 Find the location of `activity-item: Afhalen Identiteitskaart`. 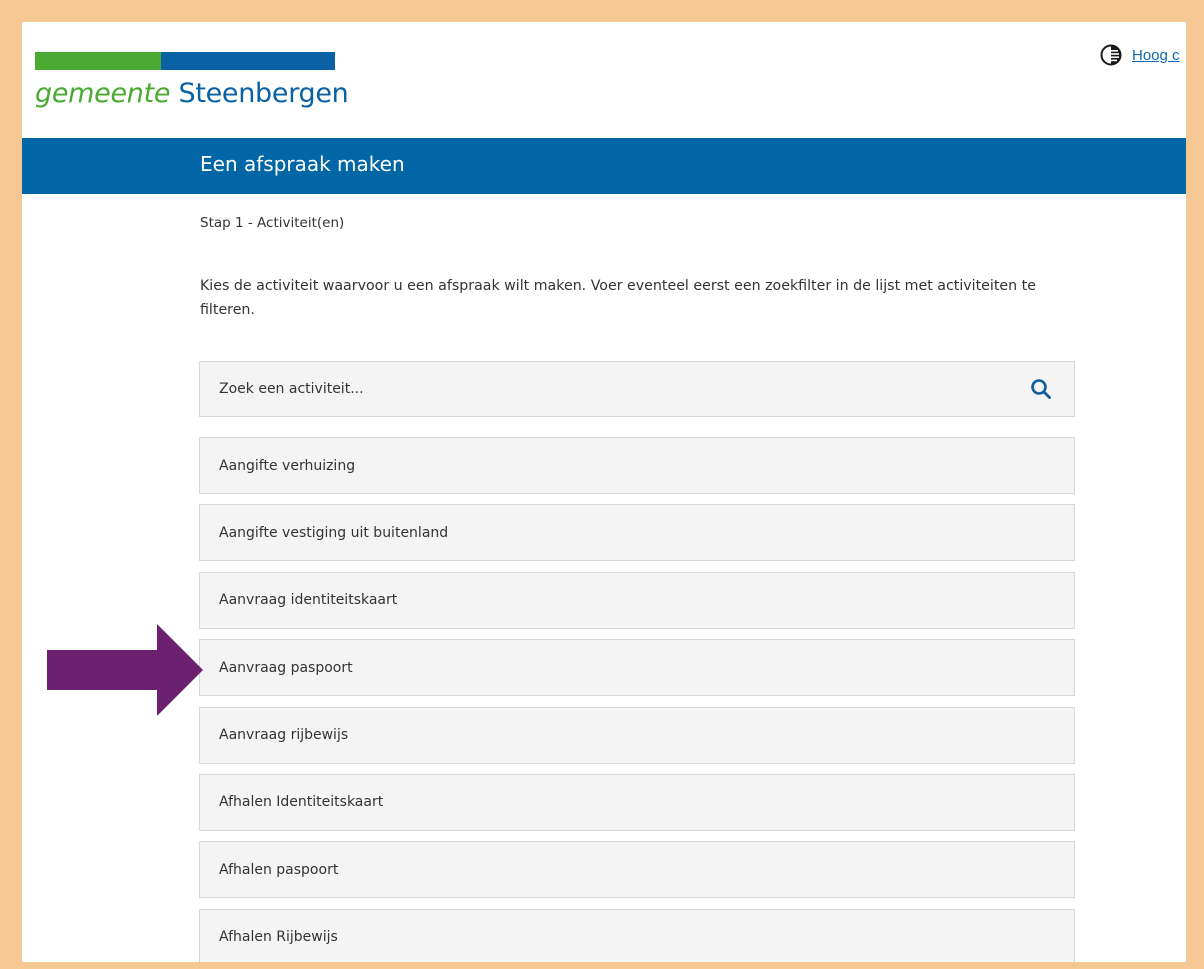

activity-item: Afhalen Identiteitskaart is located at coordinates (637, 802).